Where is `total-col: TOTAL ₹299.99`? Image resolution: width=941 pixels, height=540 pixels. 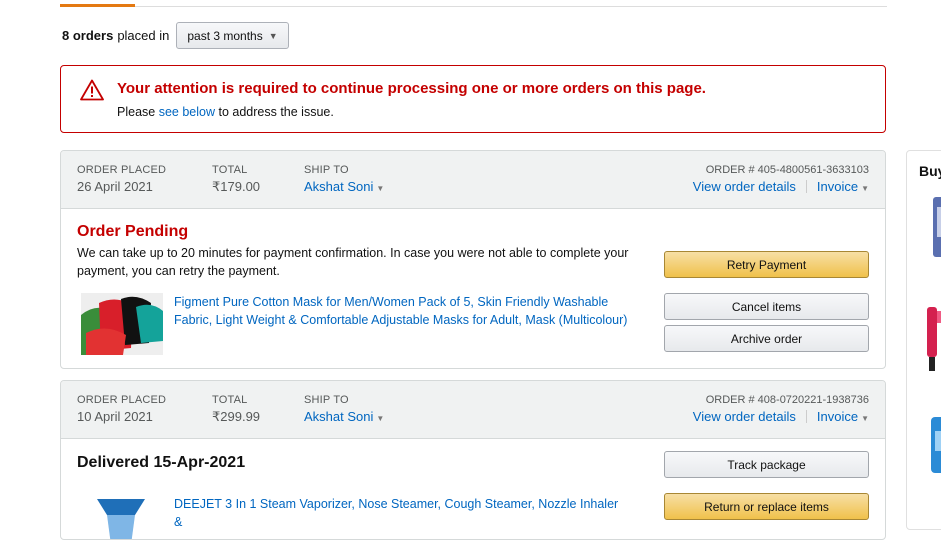
total-col: TOTAL ₹299.99 is located at coordinates (236, 409).